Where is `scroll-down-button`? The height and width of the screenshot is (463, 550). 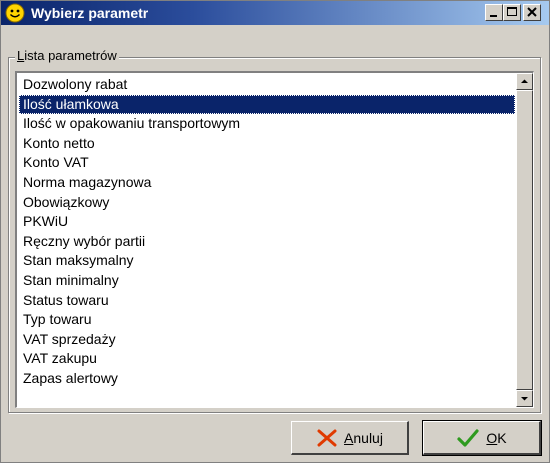
scroll-down-button is located at coordinates (524, 398).